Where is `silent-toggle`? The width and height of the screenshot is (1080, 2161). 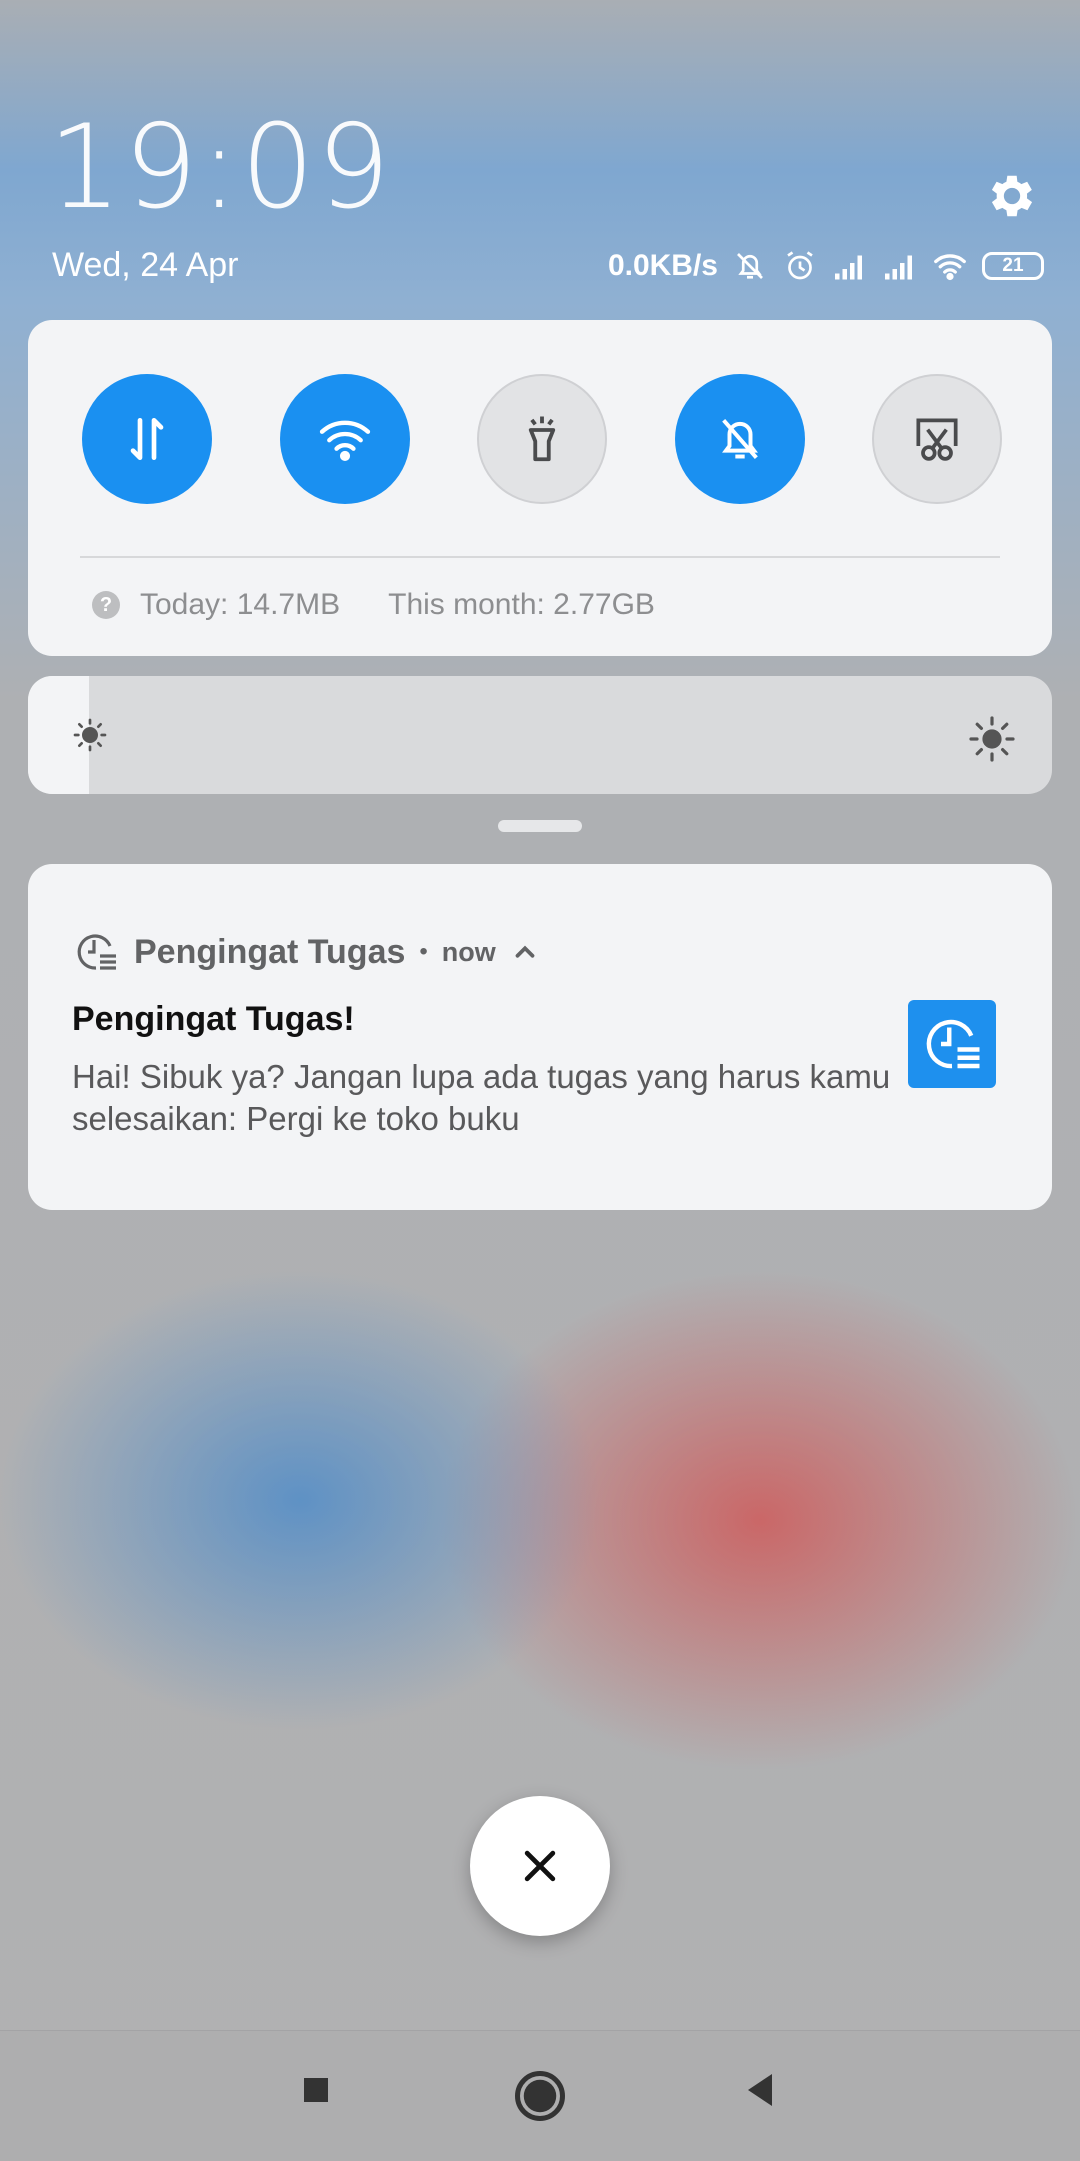
silent-toggle is located at coordinates (739, 439).